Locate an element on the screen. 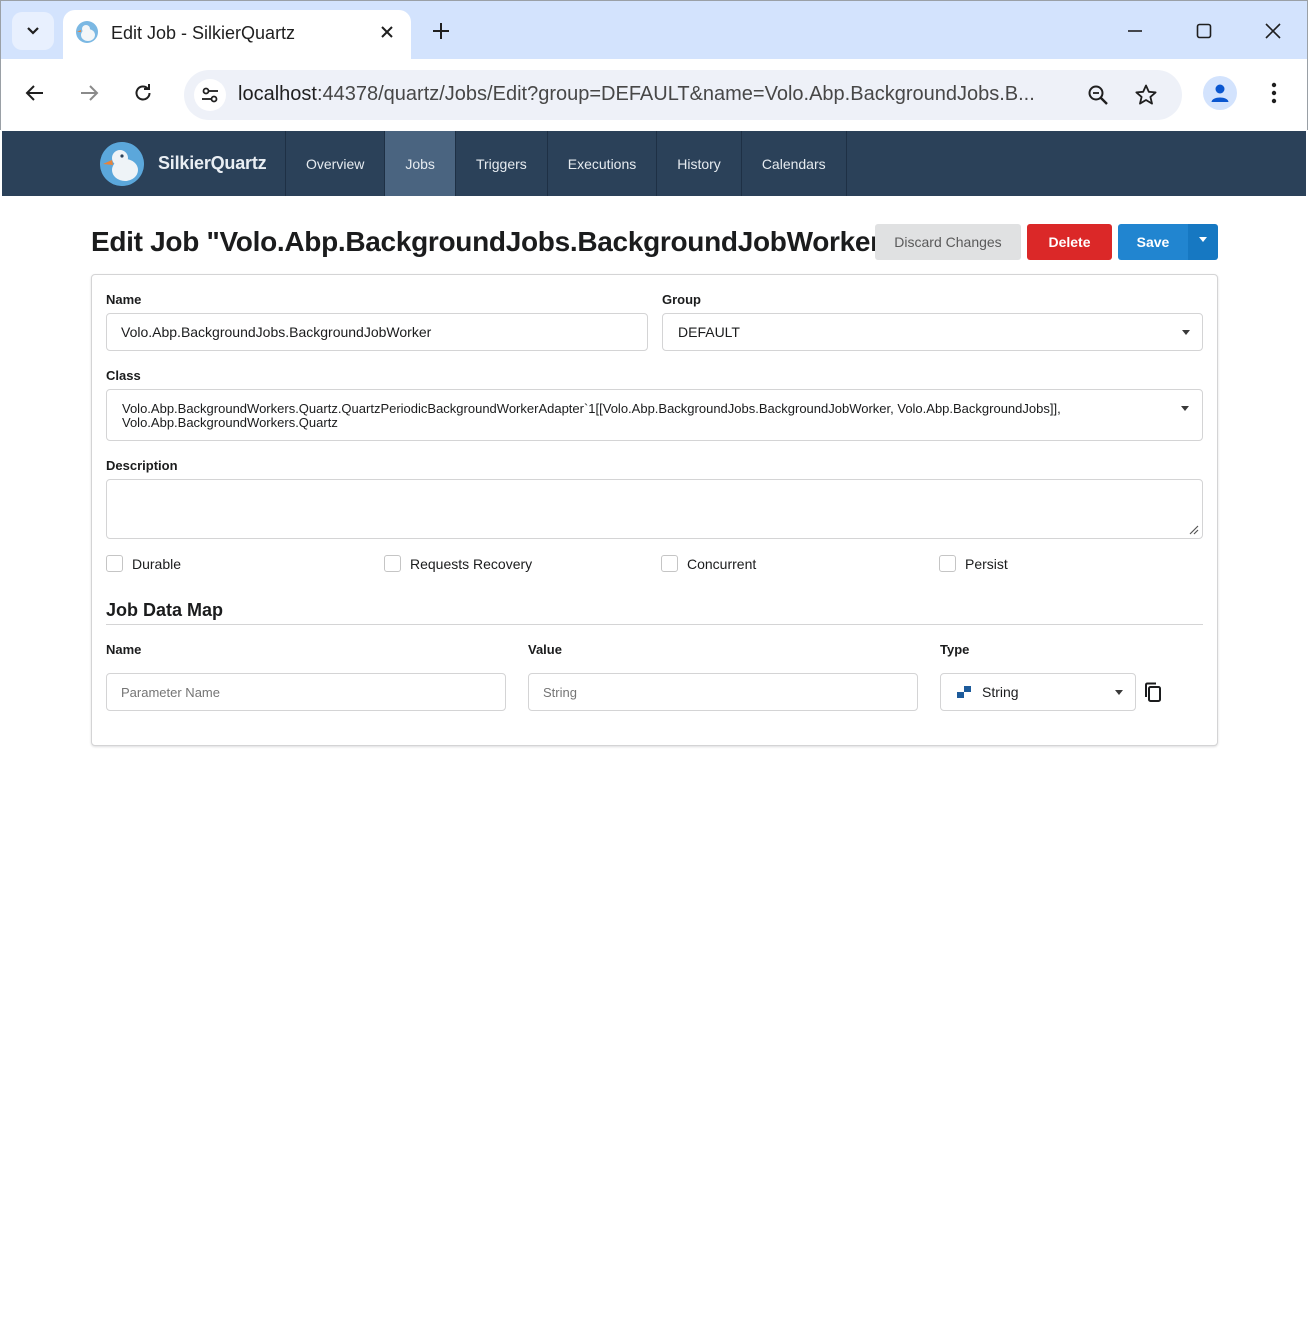 Image resolution: width=1308 pixels, height=1329 pixels. plus-icon is located at coordinates (441, 31).